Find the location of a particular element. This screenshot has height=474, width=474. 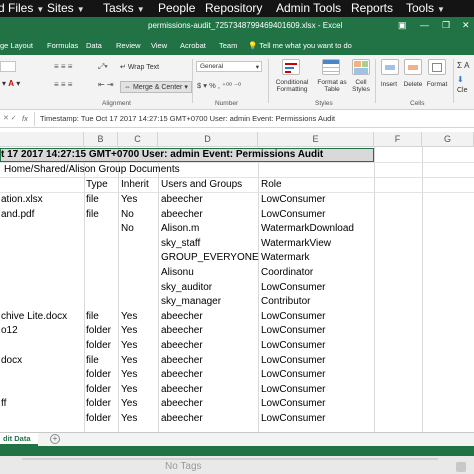

column-header-a is located at coordinates (42, 139).